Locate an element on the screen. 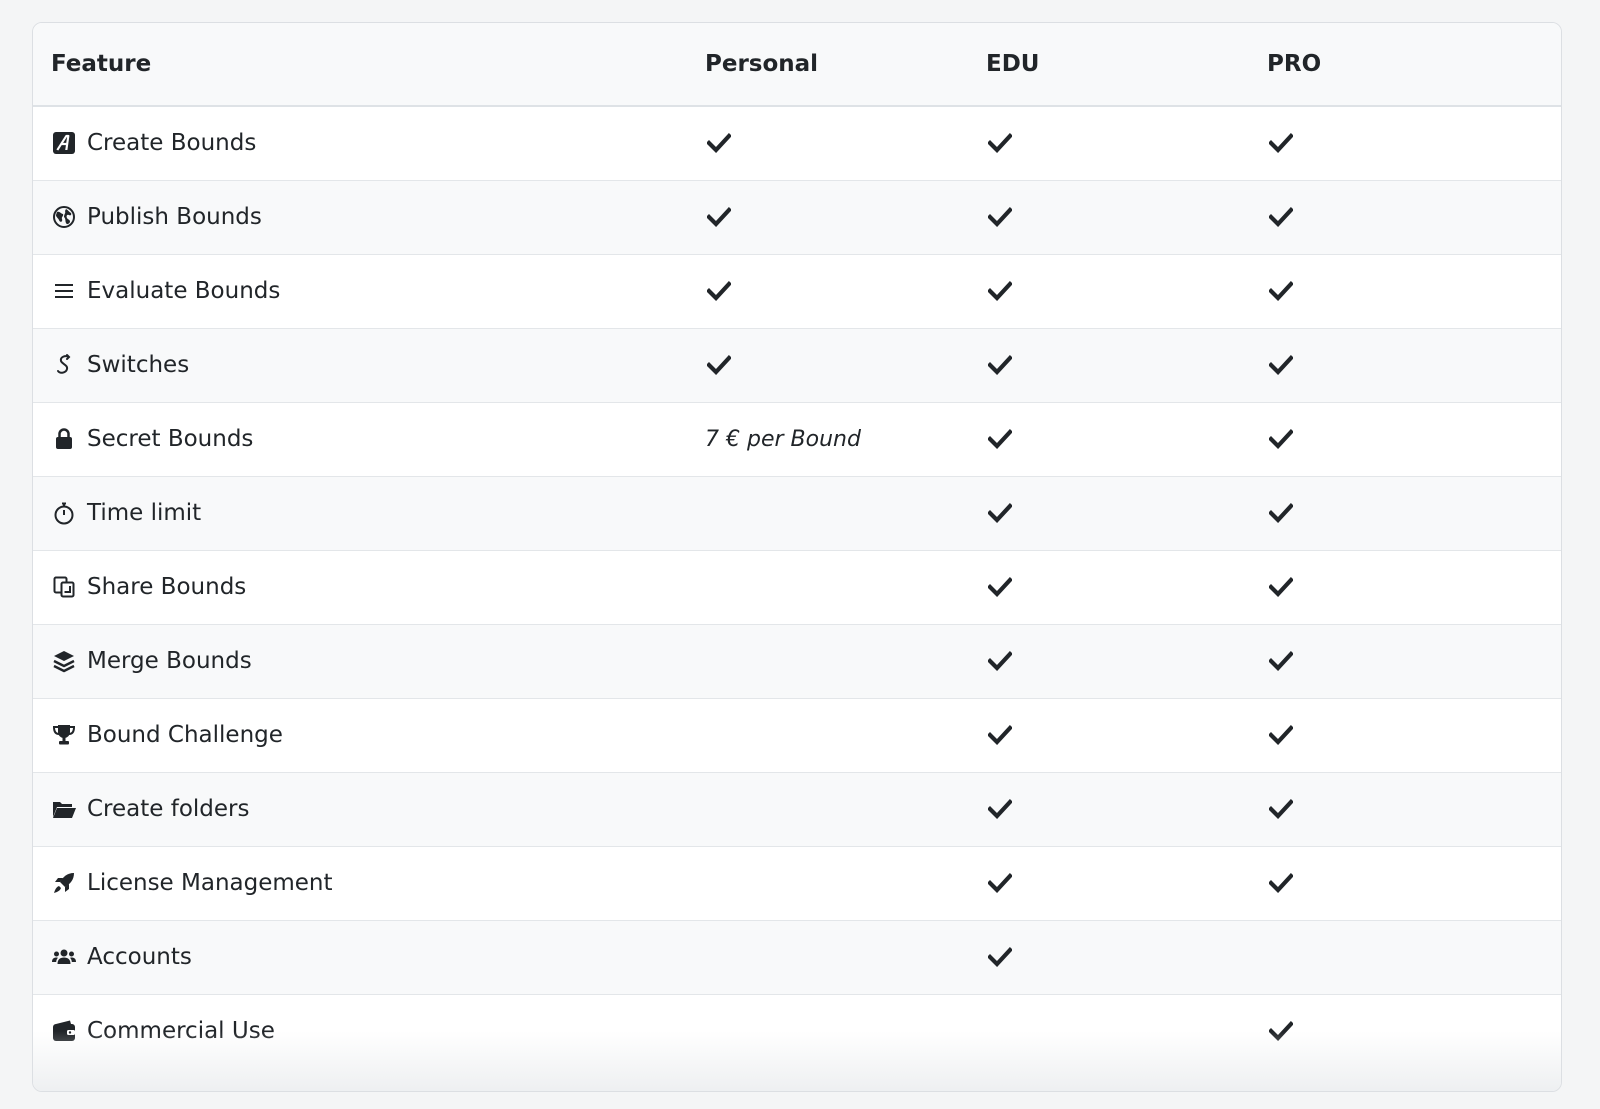  feature-label-group: Create folders is located at coordinates (369, 809).